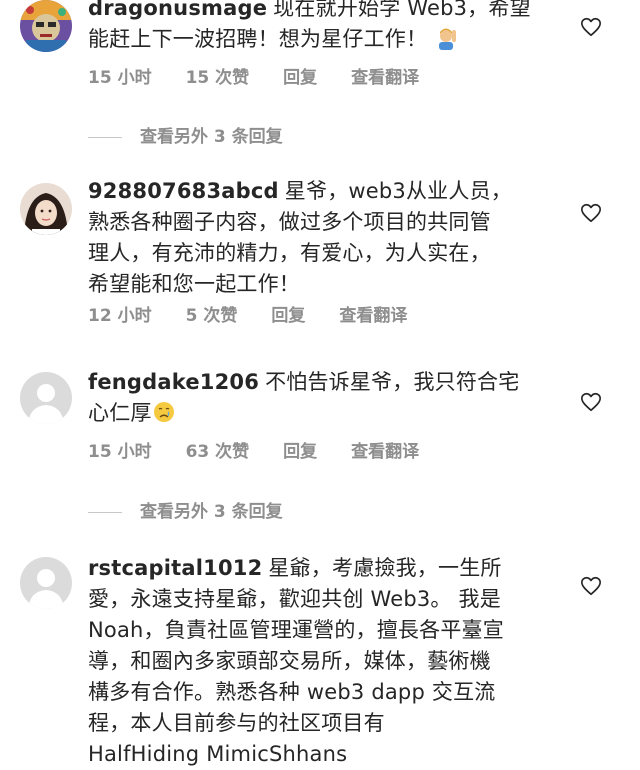 The width and height of the screenshot is (640, 770). Describe the element at coordinates (402, 10) in the screenshot. I see `comment-text-line: 现在就开始学 Web3，希望` at that location.